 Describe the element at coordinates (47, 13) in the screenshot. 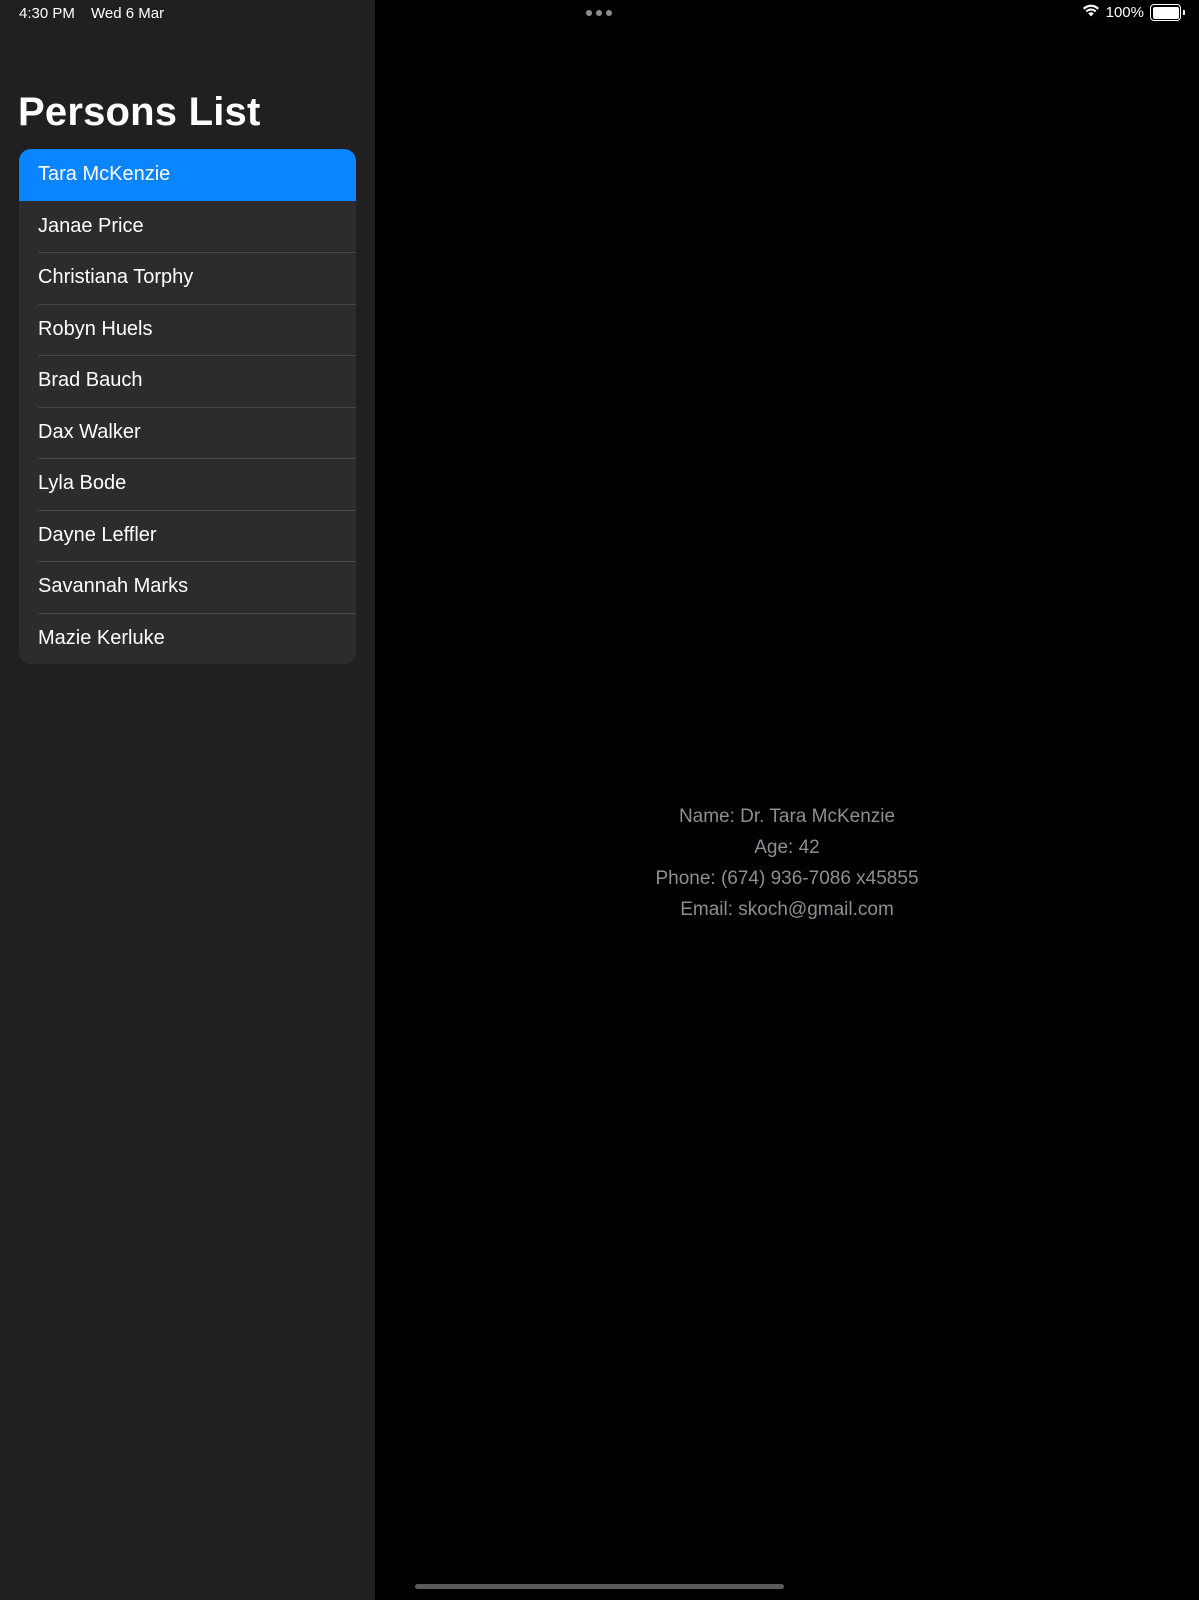

I see `status-time: 4:30 PM` at that location.